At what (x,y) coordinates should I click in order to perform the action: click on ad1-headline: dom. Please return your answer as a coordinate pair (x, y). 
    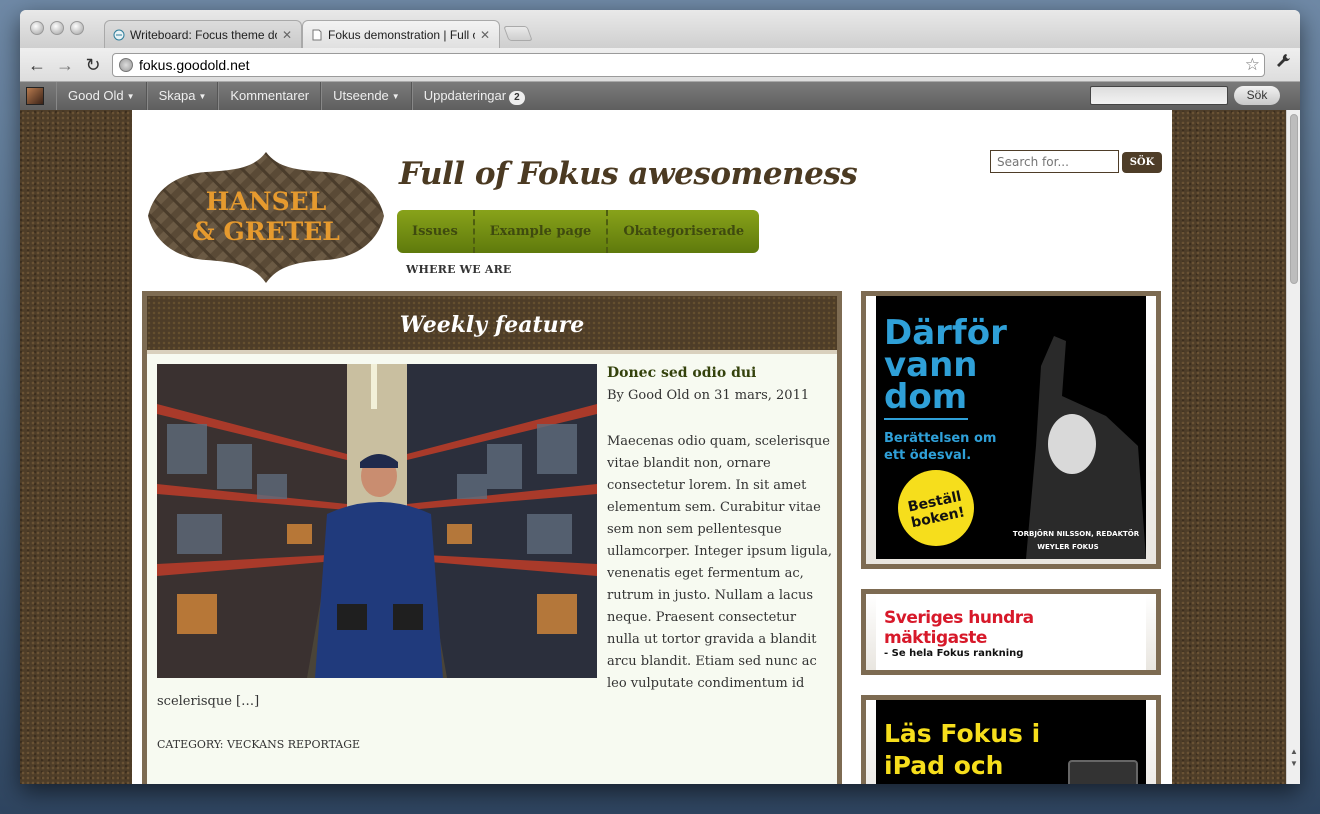
    Looking at the image, I should click on (925, 397).